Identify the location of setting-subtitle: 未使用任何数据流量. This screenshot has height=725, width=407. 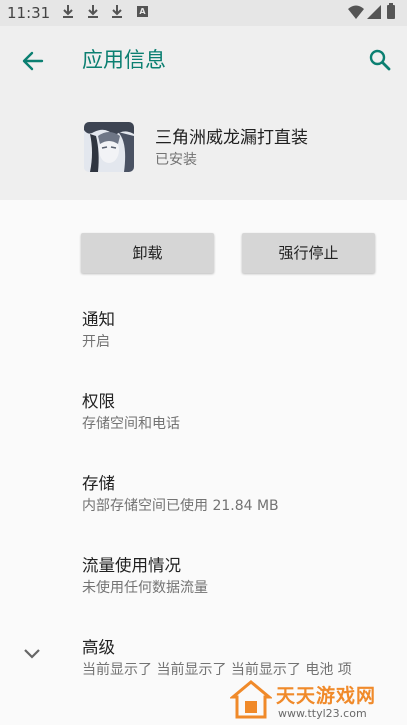
(145, 588).